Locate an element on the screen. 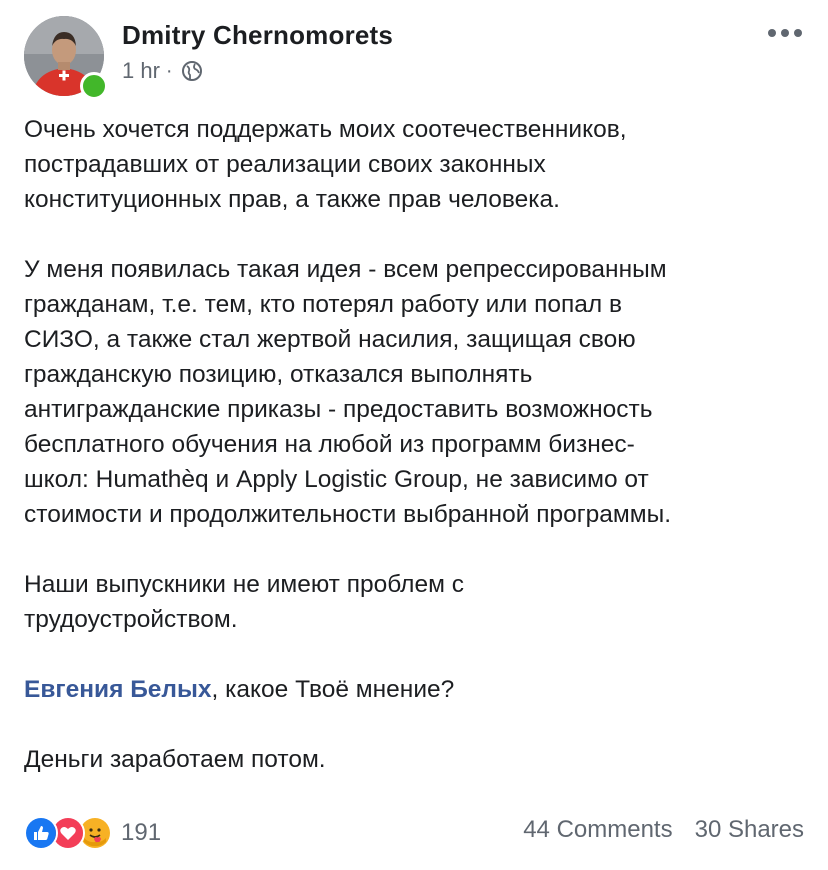  online-status-dot is located at coordinates (94, 86).